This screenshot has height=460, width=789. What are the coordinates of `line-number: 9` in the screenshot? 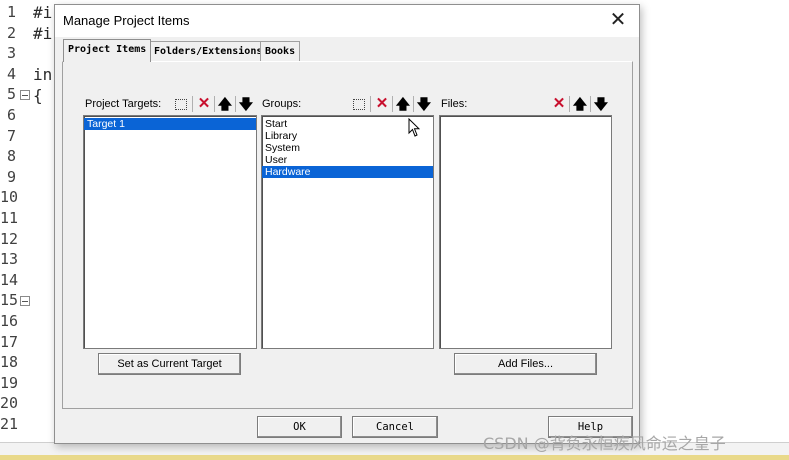 It's located at (11, 176).